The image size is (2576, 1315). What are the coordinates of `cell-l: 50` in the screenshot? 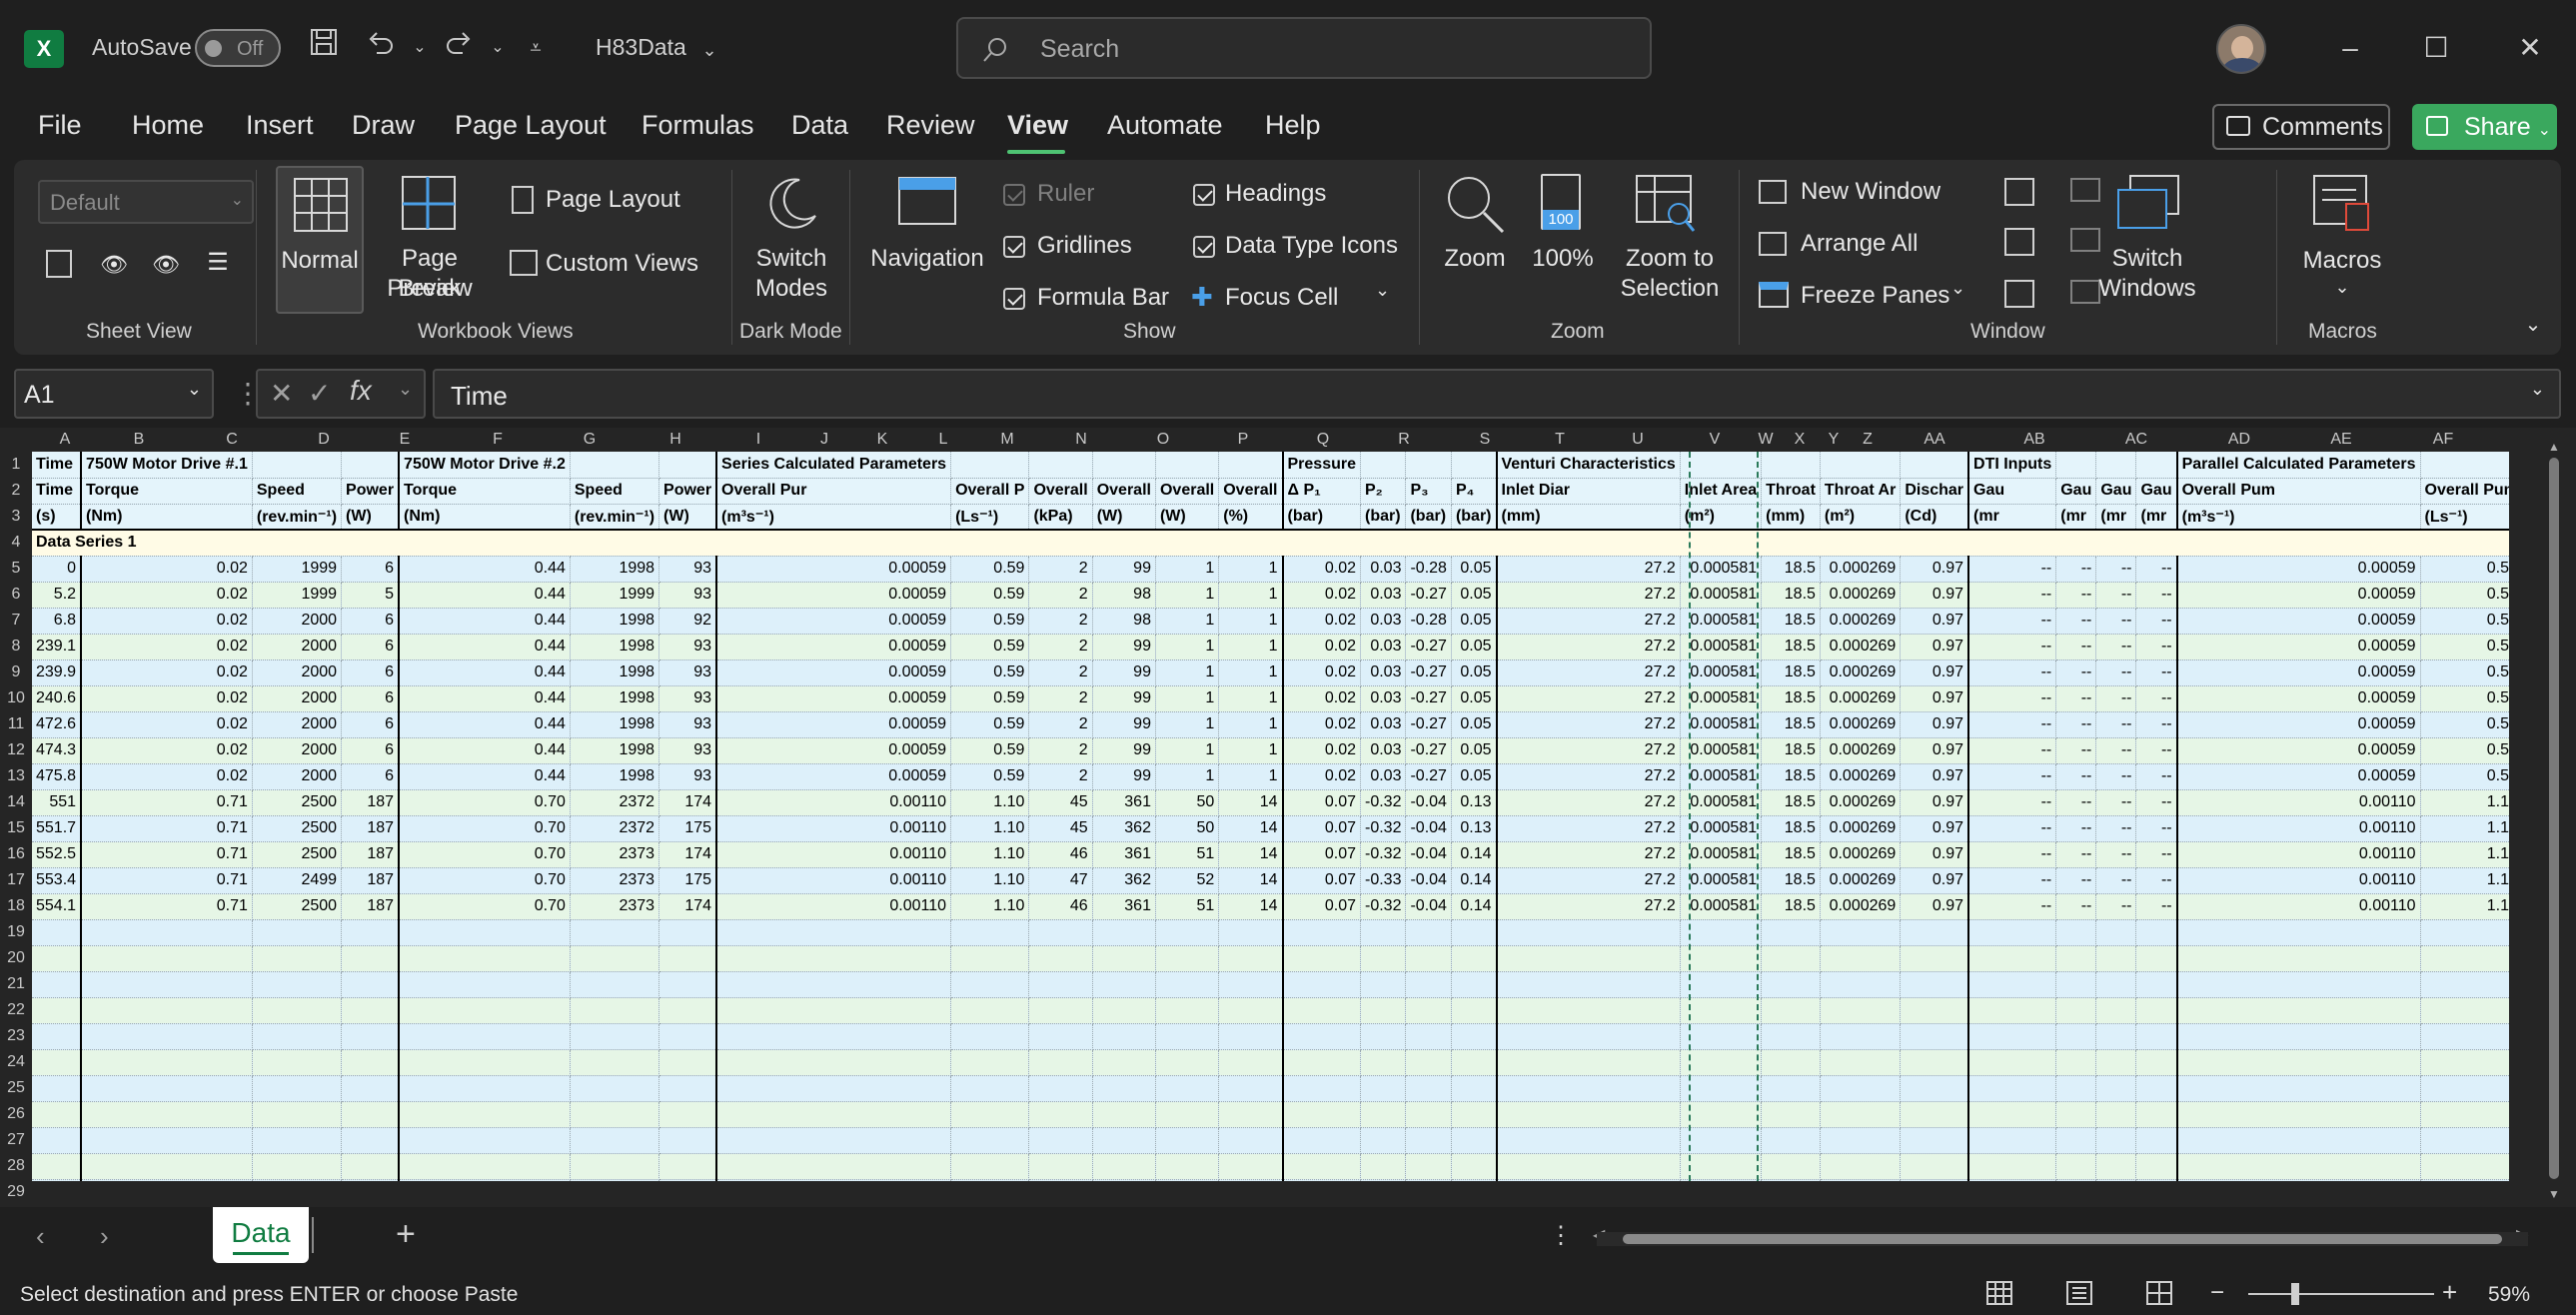 It's located at (1187, 828).